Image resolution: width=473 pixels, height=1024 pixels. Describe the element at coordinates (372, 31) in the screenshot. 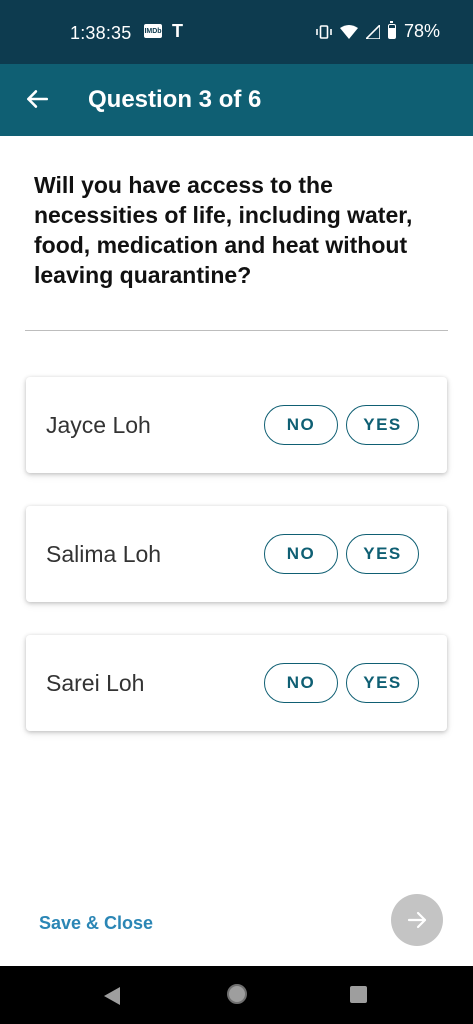

I see `signal-icon` at that location.